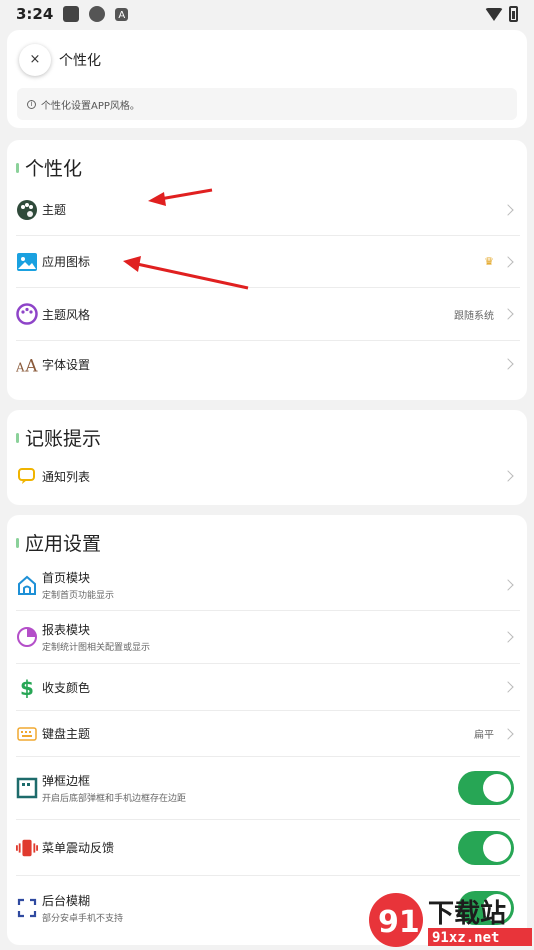 The height and width of the screenshot is (950, 534). What do you see at coordinates (35, 14) in the screenshot?
I see `status-time: 3:24` at bounding box center [35, 14].